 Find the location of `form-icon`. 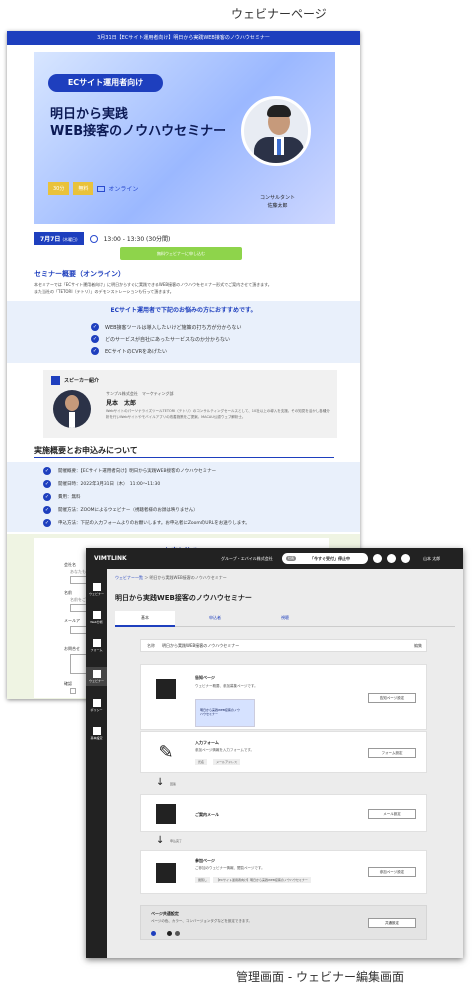

form-icon is located at coordinates (96, 643).